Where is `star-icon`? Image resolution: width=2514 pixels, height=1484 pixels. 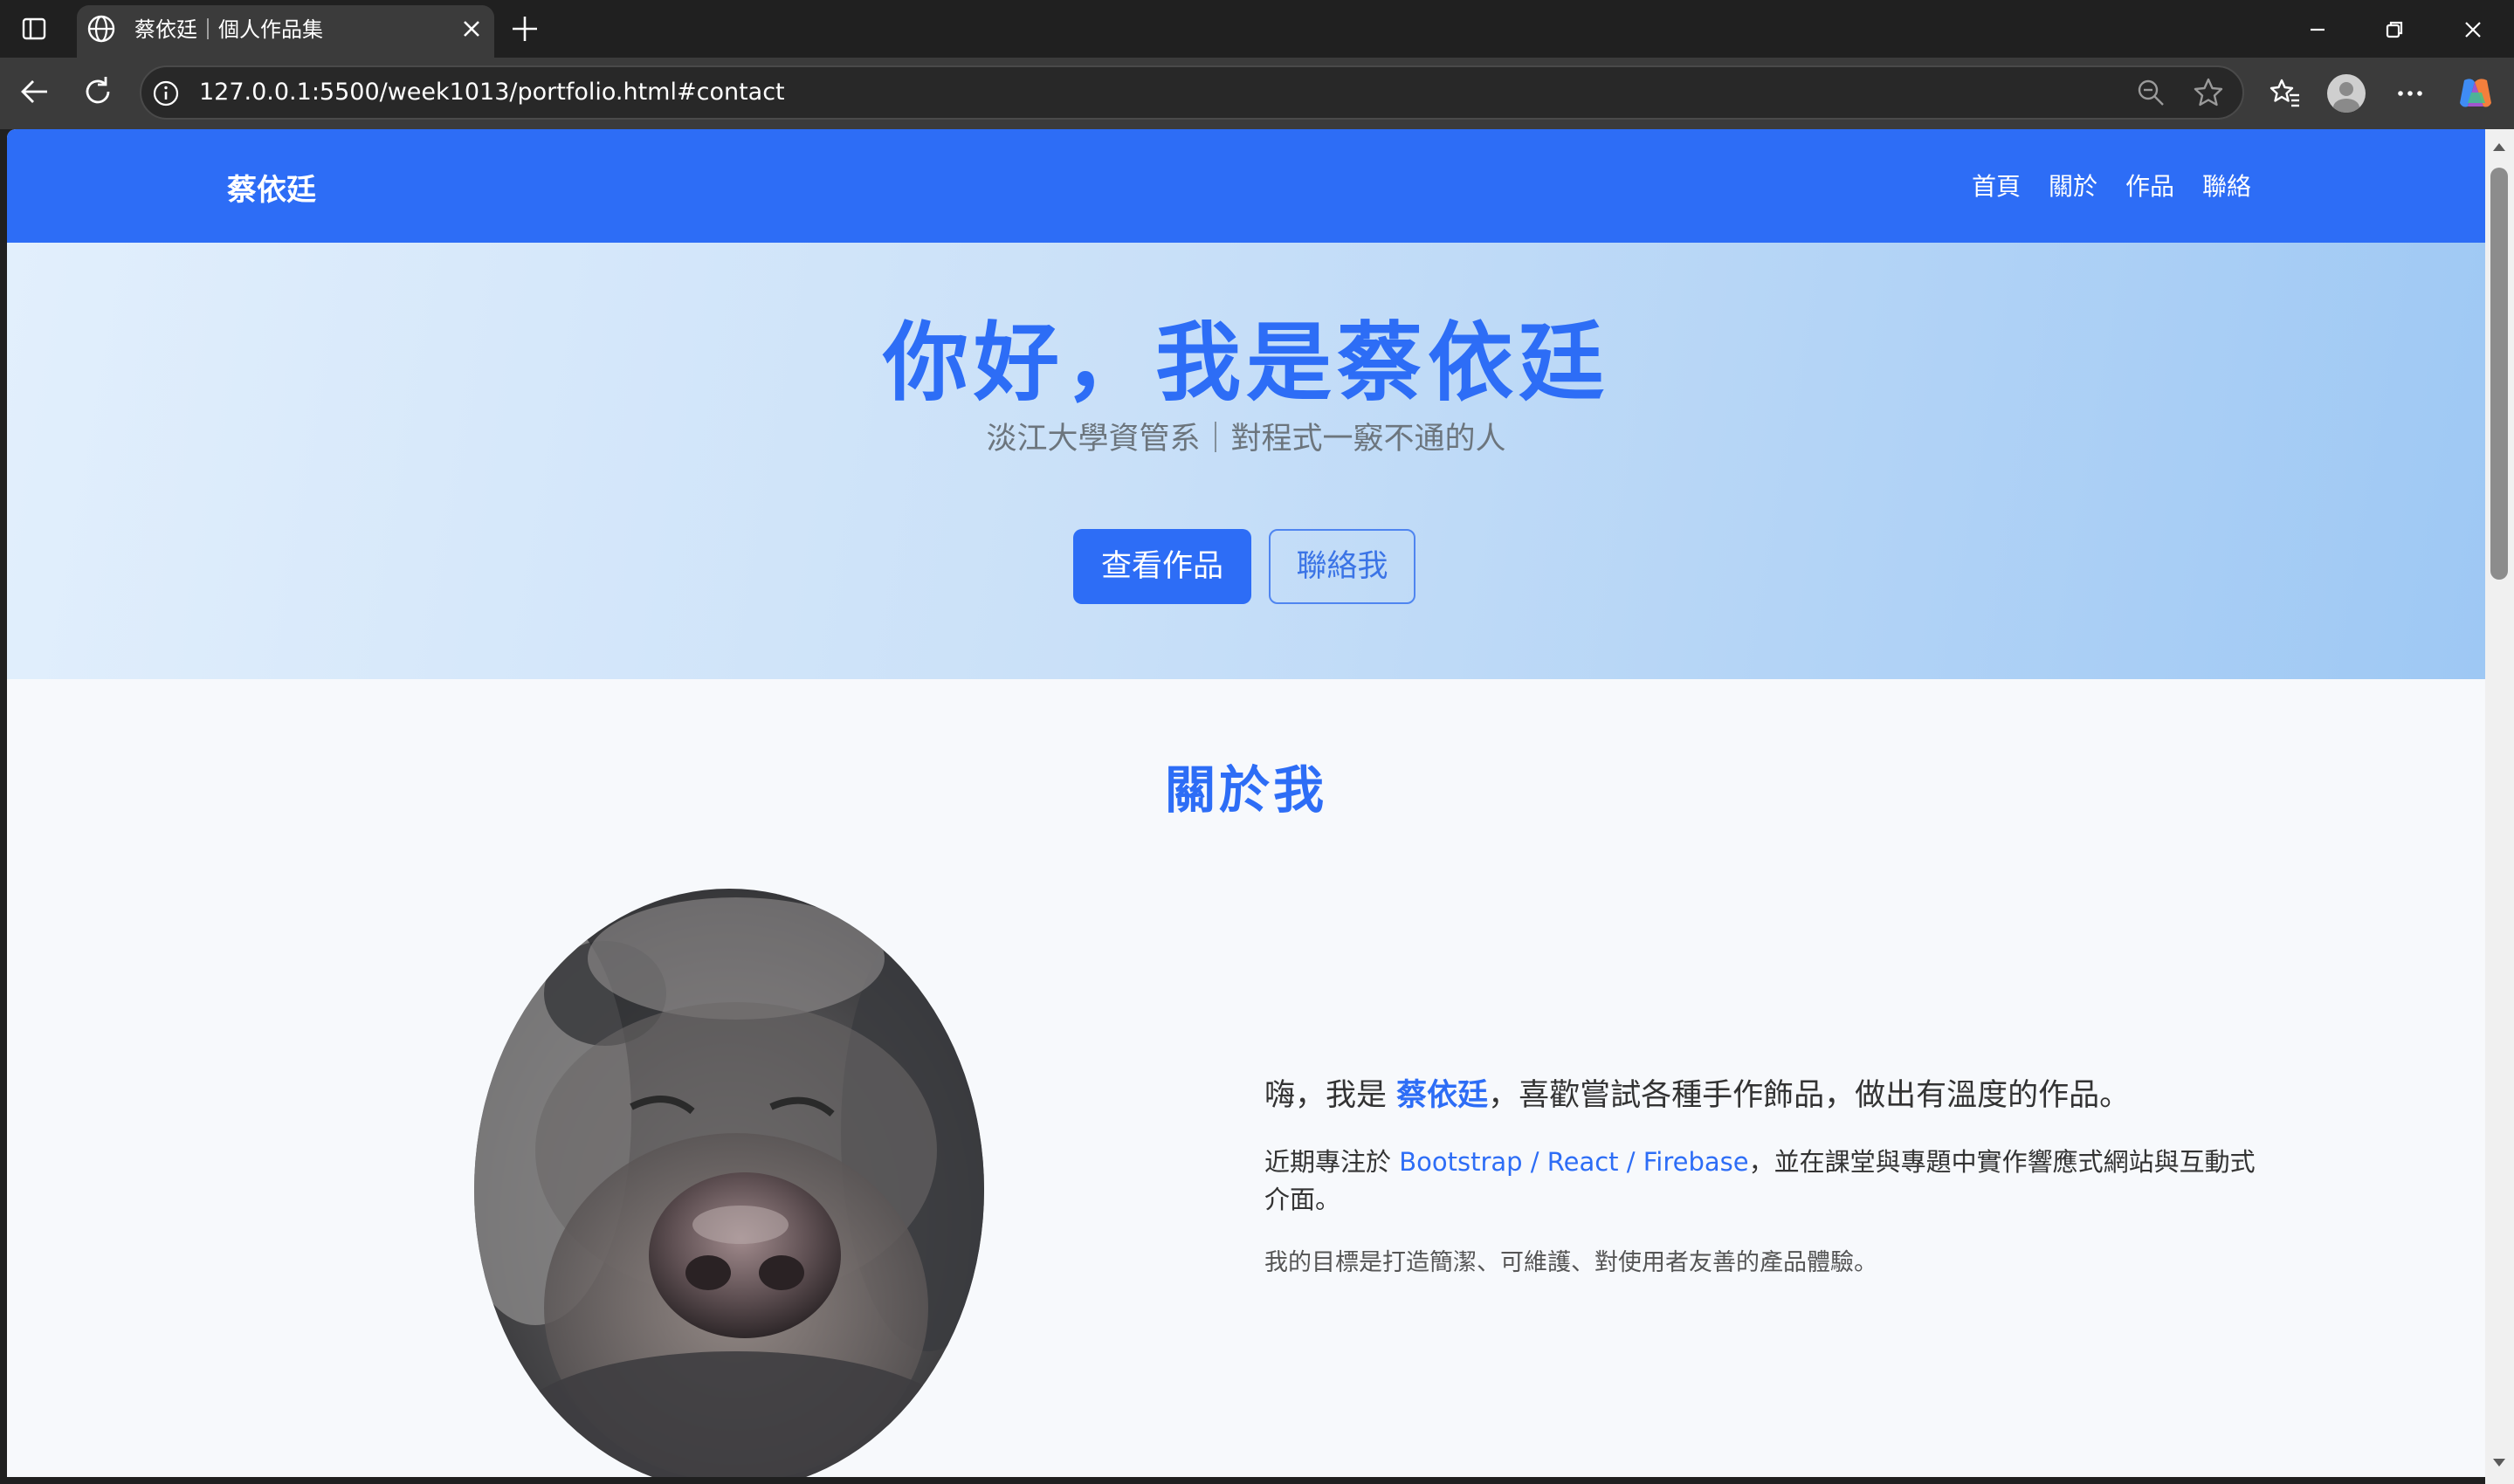
star-icon is located at coordinates (2208, 92).